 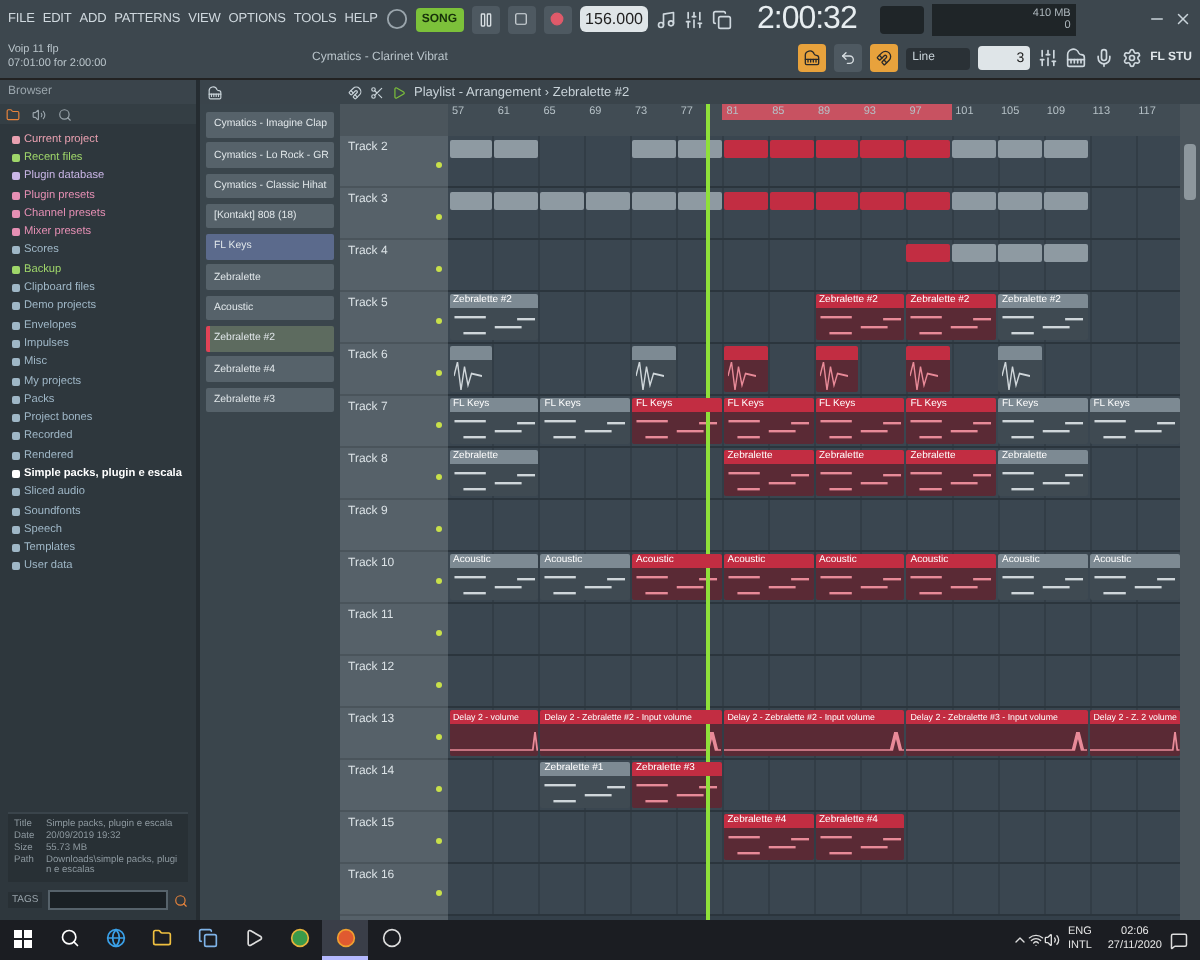 I want to click on stop-button, so click(x=521, y=19).